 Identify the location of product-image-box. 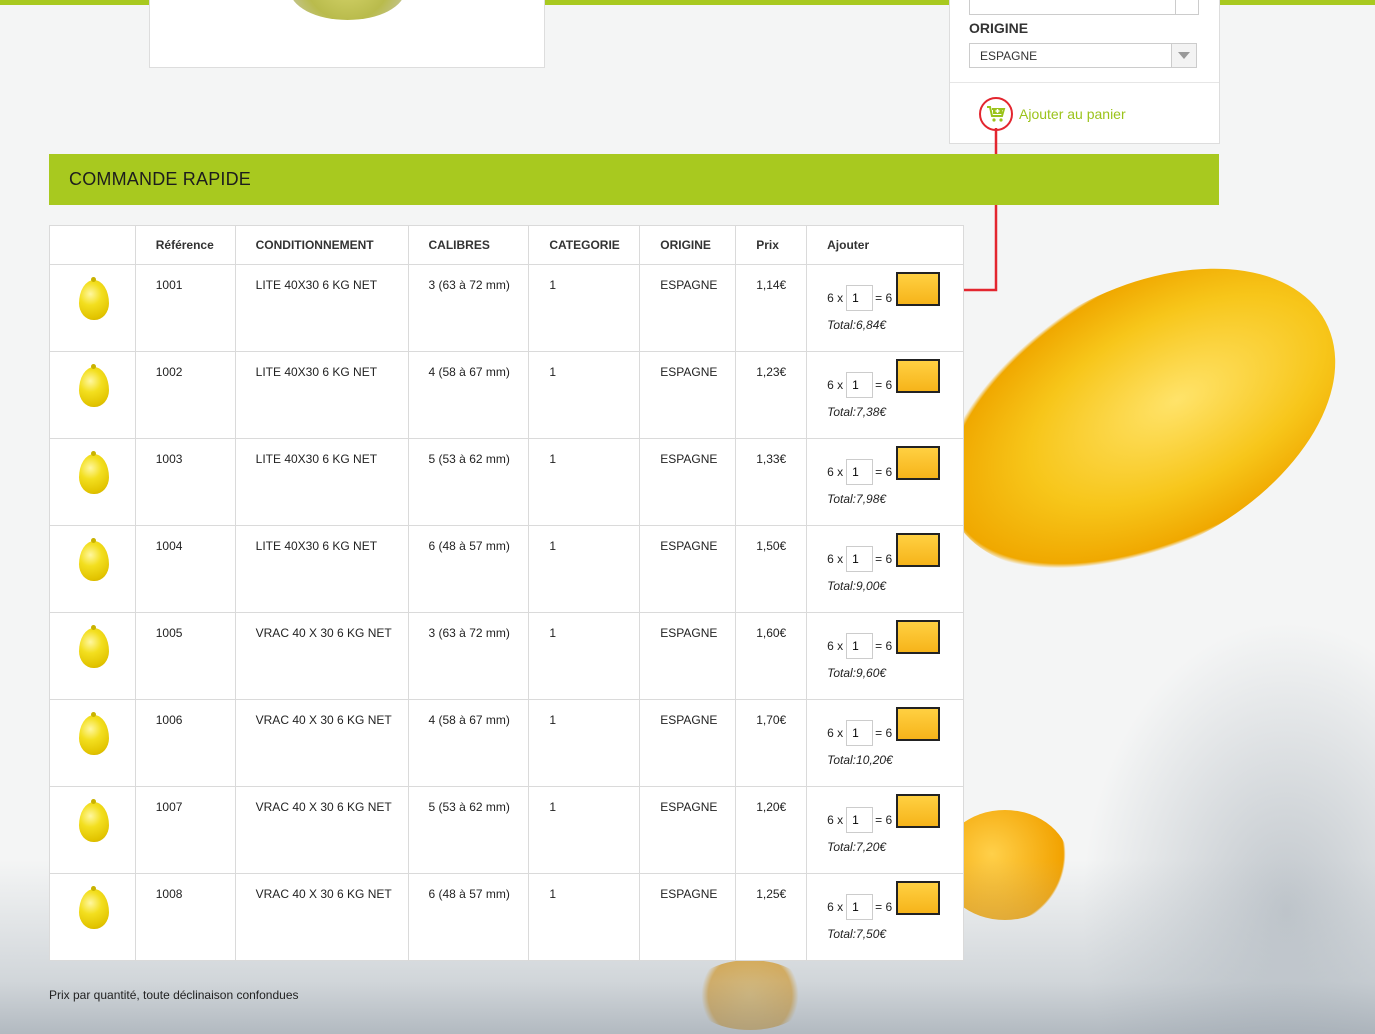
(347, 34).